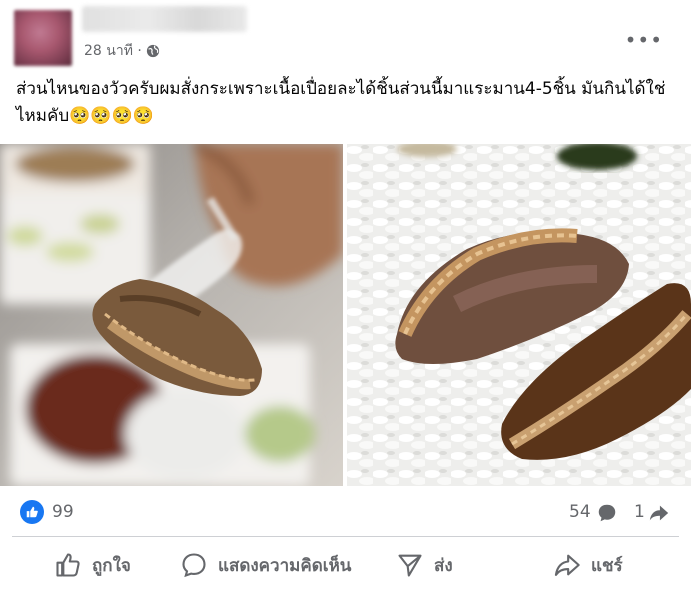 This screenshot has height=594, width=691. Describe the element at coordinates (113, 51) in the screenshot. I see `post-time: 28 นาที ·` at that location.